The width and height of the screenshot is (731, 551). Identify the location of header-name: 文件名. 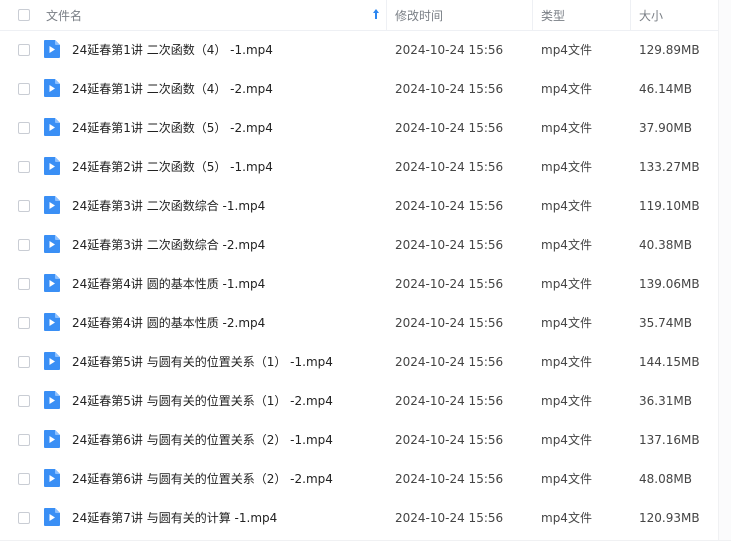
(216, 15).